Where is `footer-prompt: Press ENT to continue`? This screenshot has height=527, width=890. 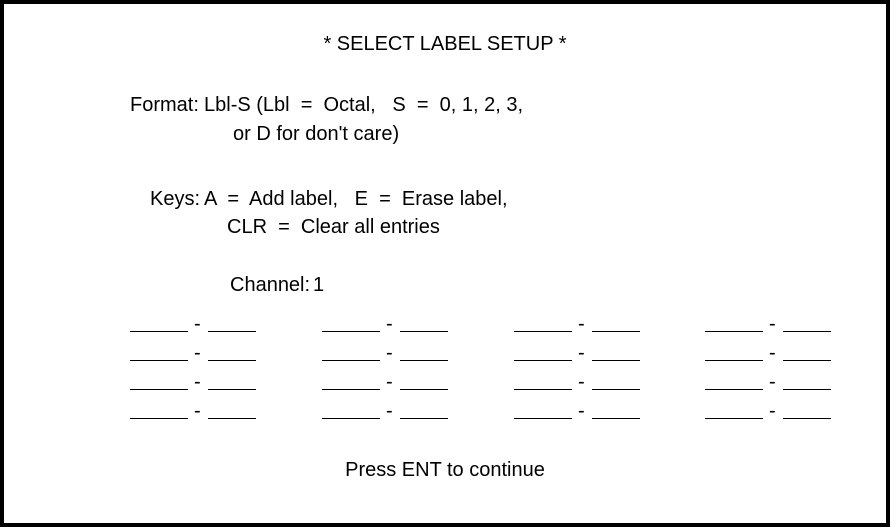
footer-prompt: Press ENT to continue is located at coordinates (445, 470).